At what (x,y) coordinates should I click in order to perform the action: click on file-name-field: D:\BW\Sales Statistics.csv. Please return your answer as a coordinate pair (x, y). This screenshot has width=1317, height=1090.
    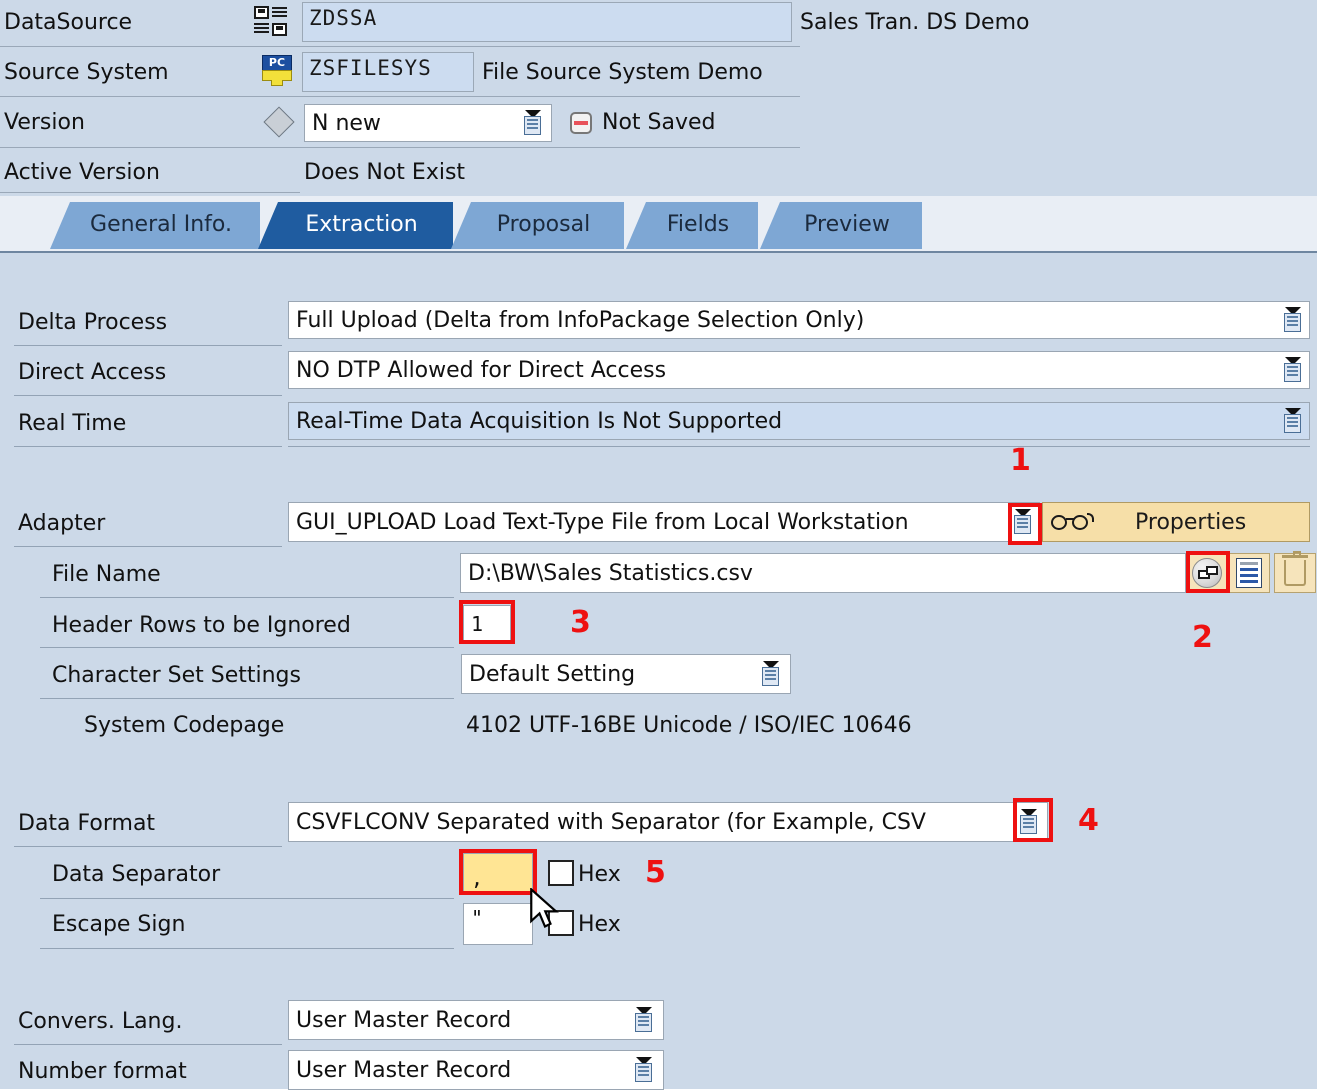
    Looking at the image, I should click on (823, 573).